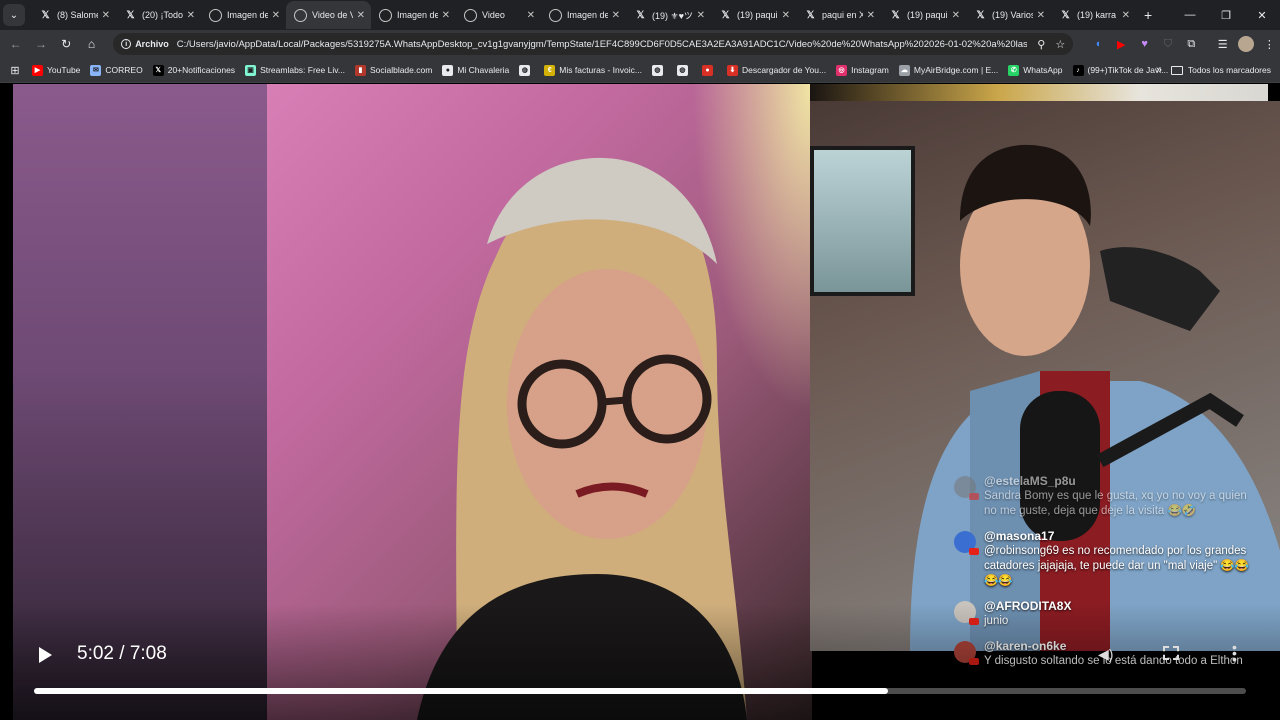 Image resolution: width=1280 pixels, height=720 pixels. Describe the element at coordinates (40, 44) in the screenshot. I see `forward-arrow-icon: →` at that location.